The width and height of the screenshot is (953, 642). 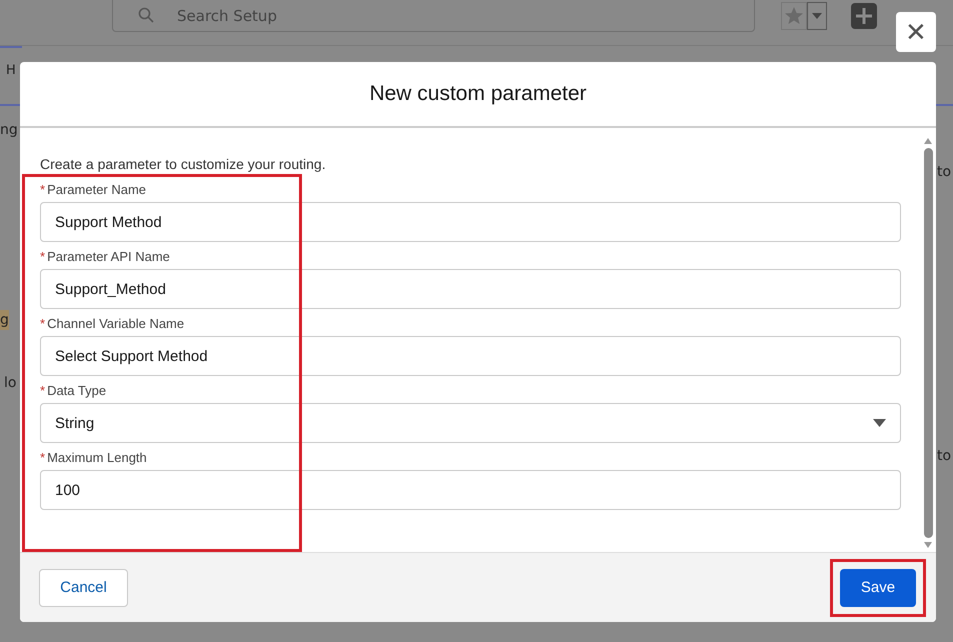 I want to click on add-icon, so click(x=864, y=16).